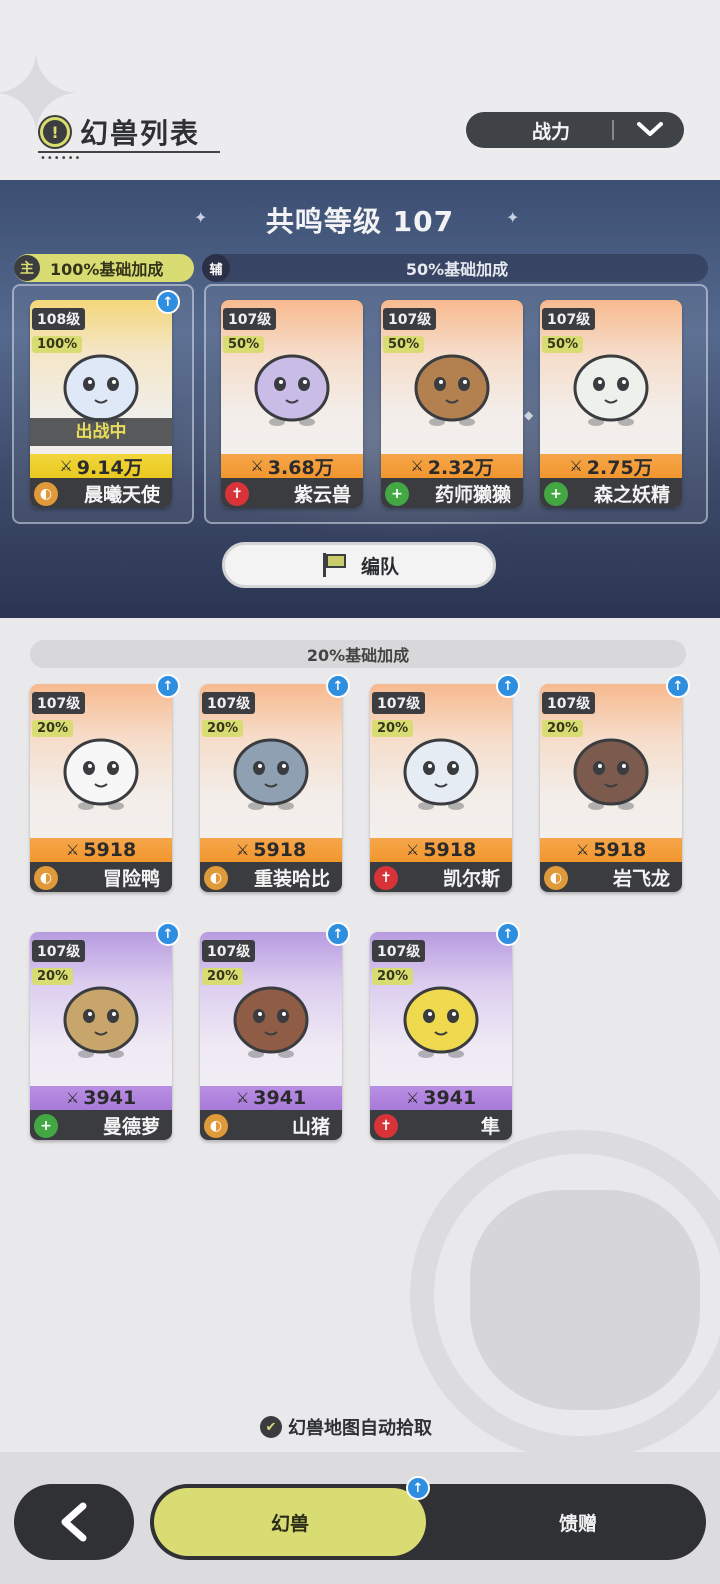  I want to click on page-title-group: ! 幻兽列表, so click(120, 132).